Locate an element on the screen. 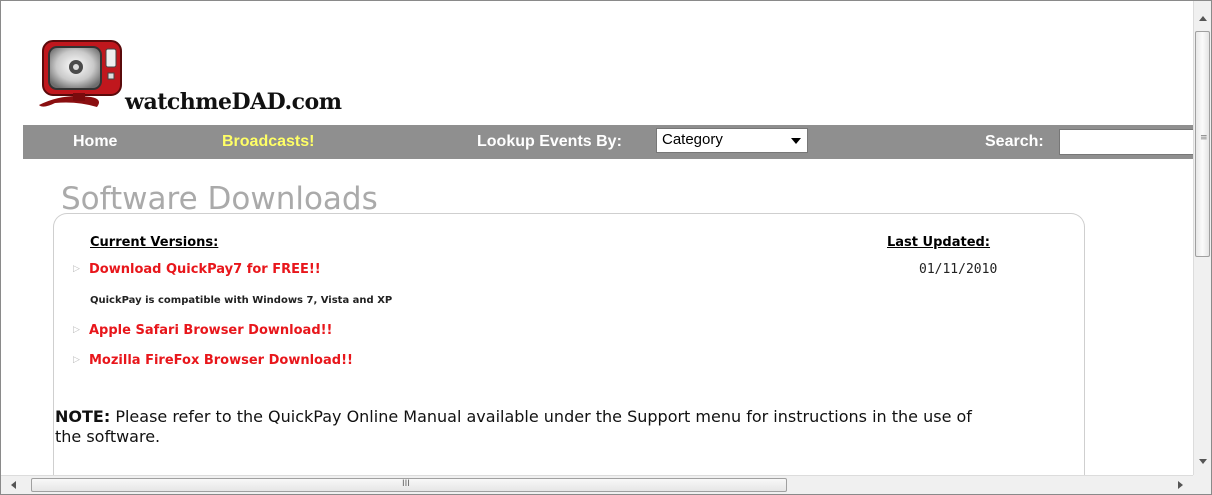 The image size is (1212, 495). current-versions-header: Current Versions: is located at coordinates (154, 242).